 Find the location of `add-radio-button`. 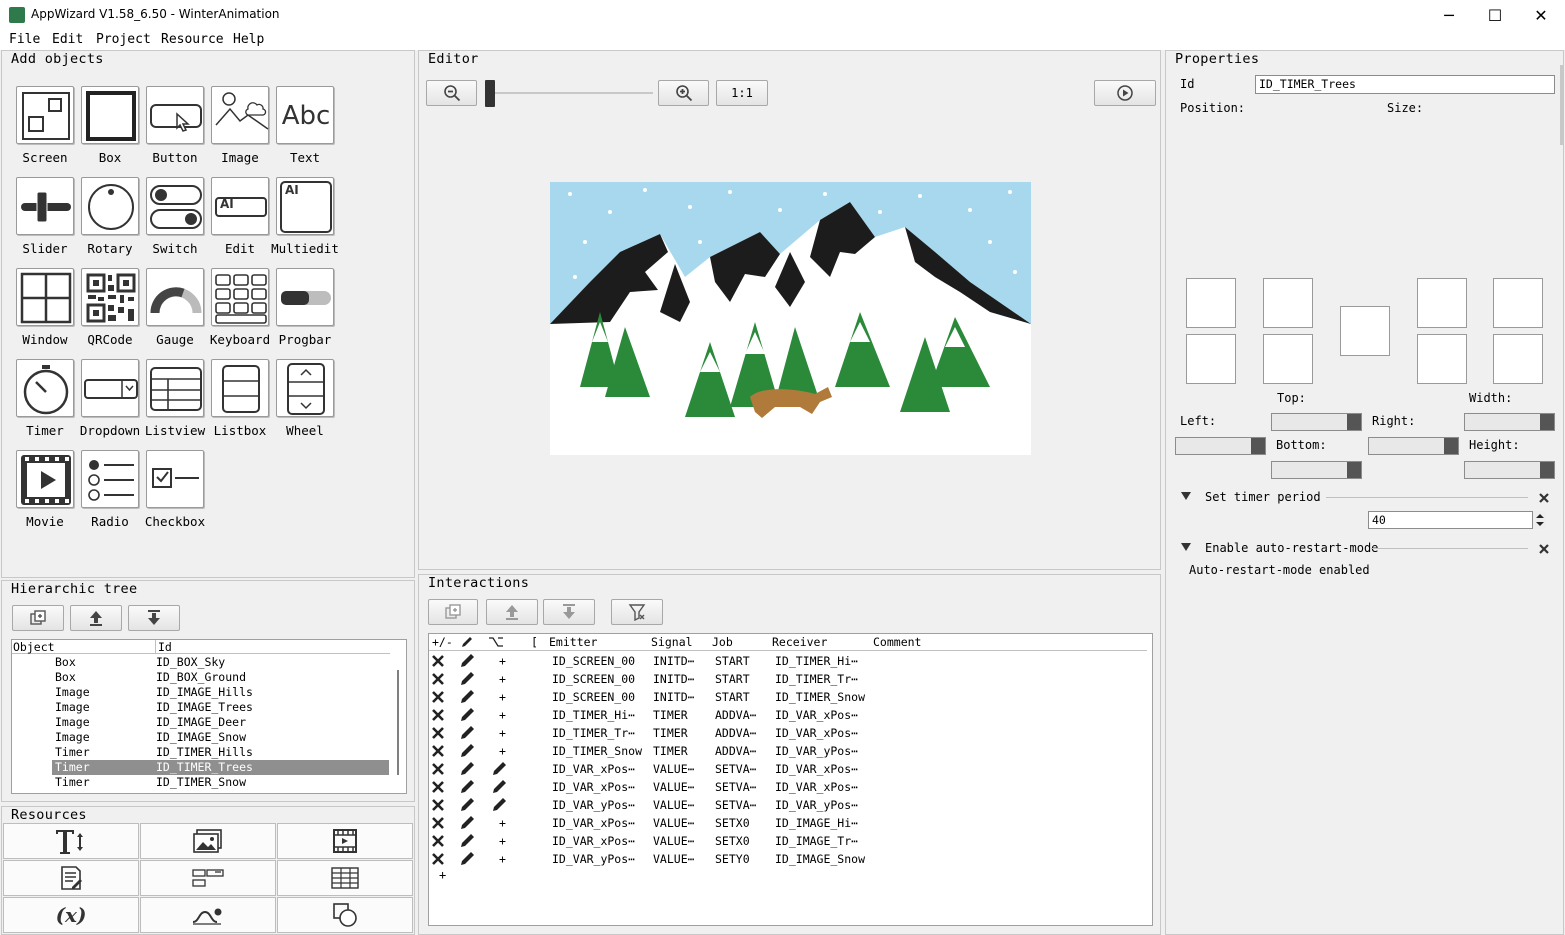

add-radio-button is located at coordinates (110, 479).